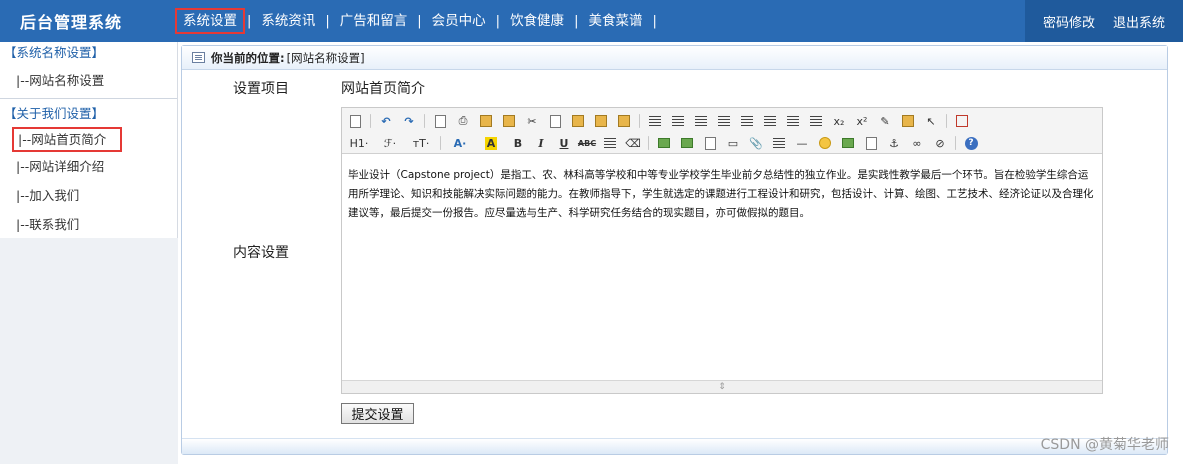  Describe the element at coordinates (67, 139) in the screenshot. I see `sidebar-item-home-intro: |--网站首页简介` at that location.